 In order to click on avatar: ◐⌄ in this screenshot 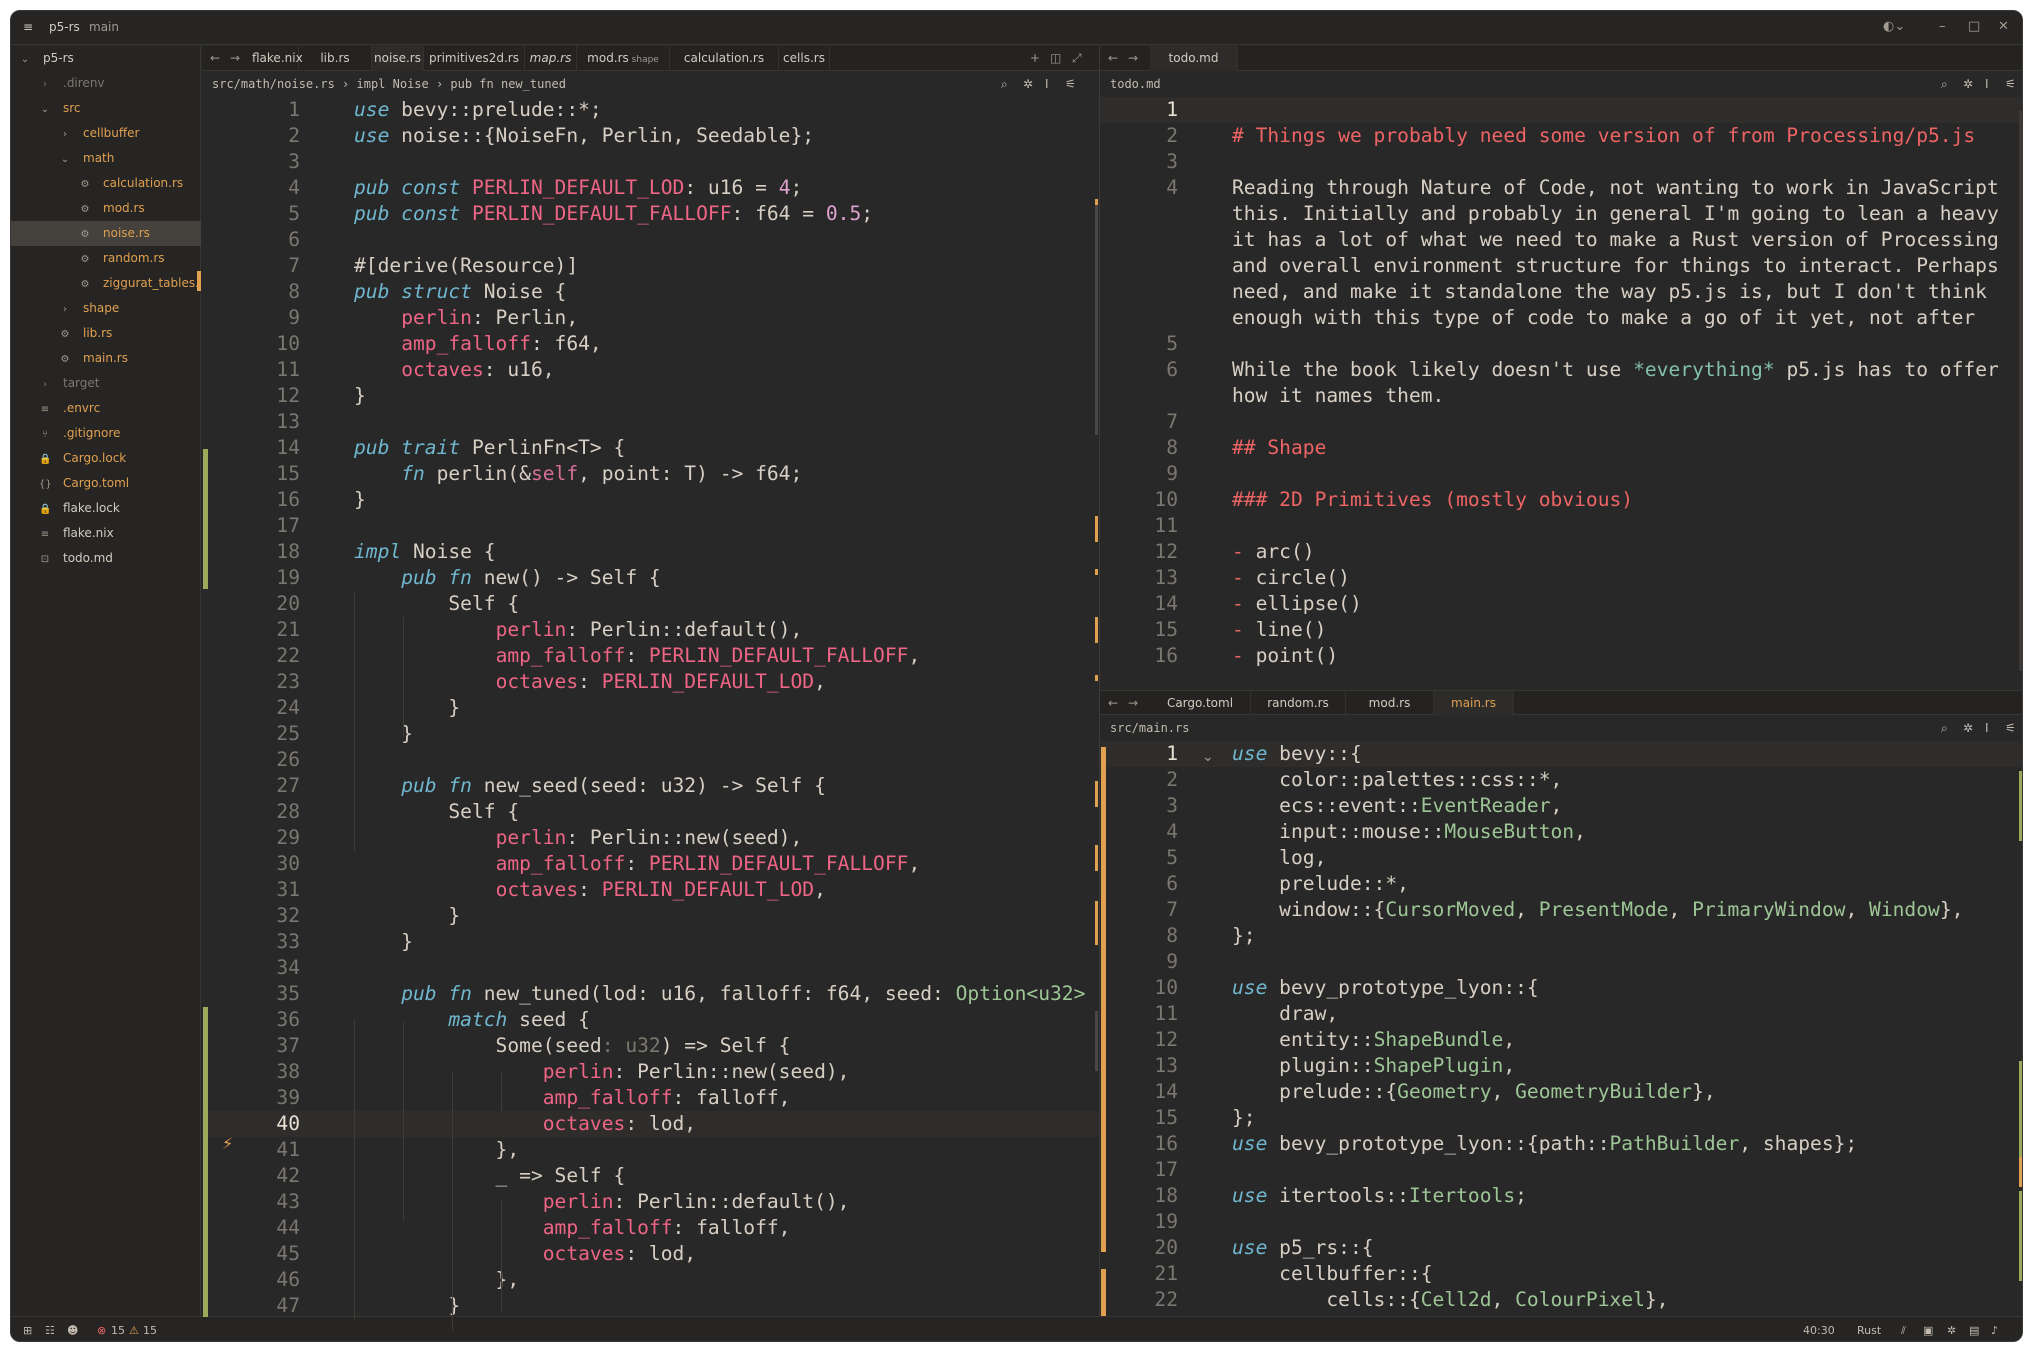, I will do `click(1894, 26)`.